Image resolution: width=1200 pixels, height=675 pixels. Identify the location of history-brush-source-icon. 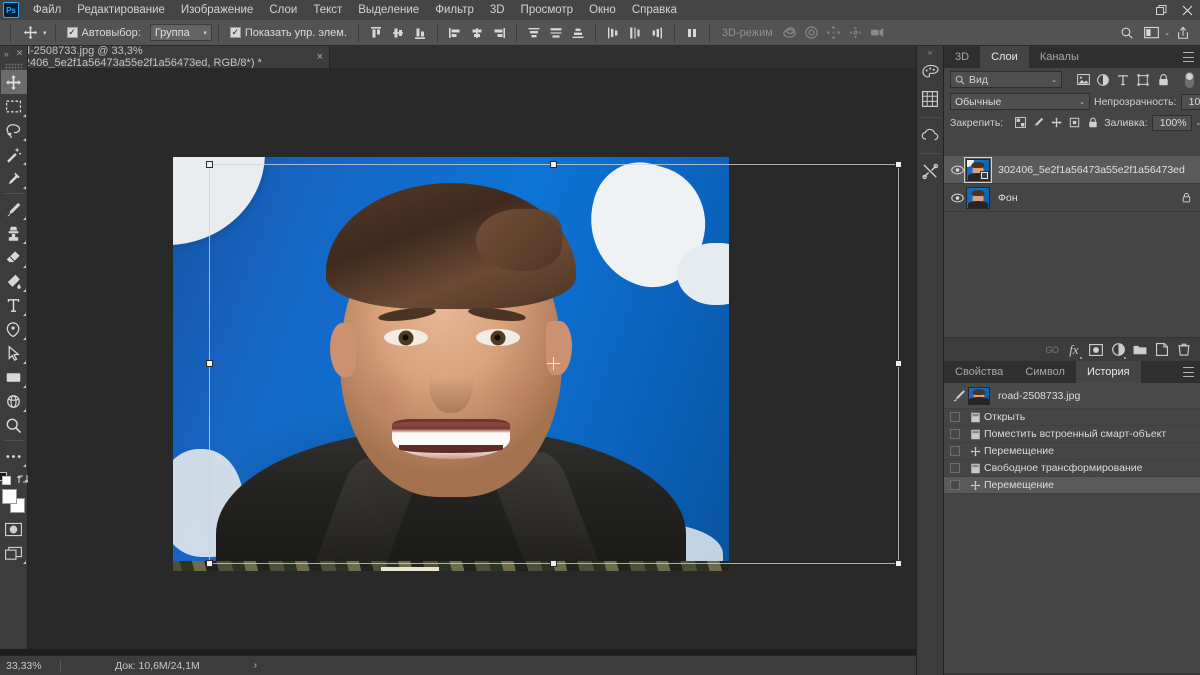
(959, 395).